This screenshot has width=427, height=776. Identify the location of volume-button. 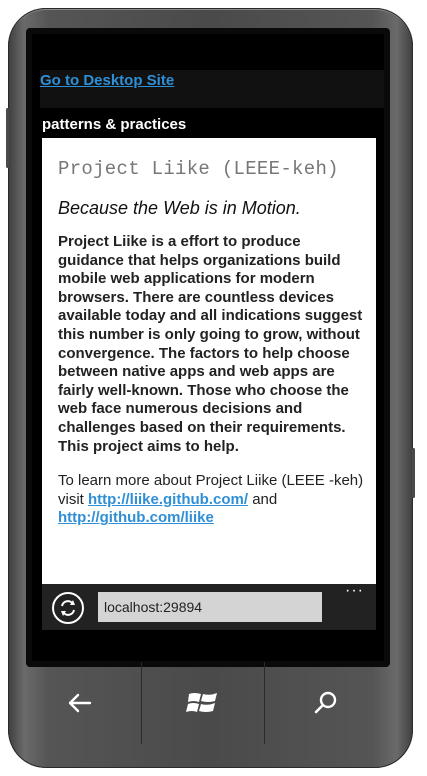
(7, 138).